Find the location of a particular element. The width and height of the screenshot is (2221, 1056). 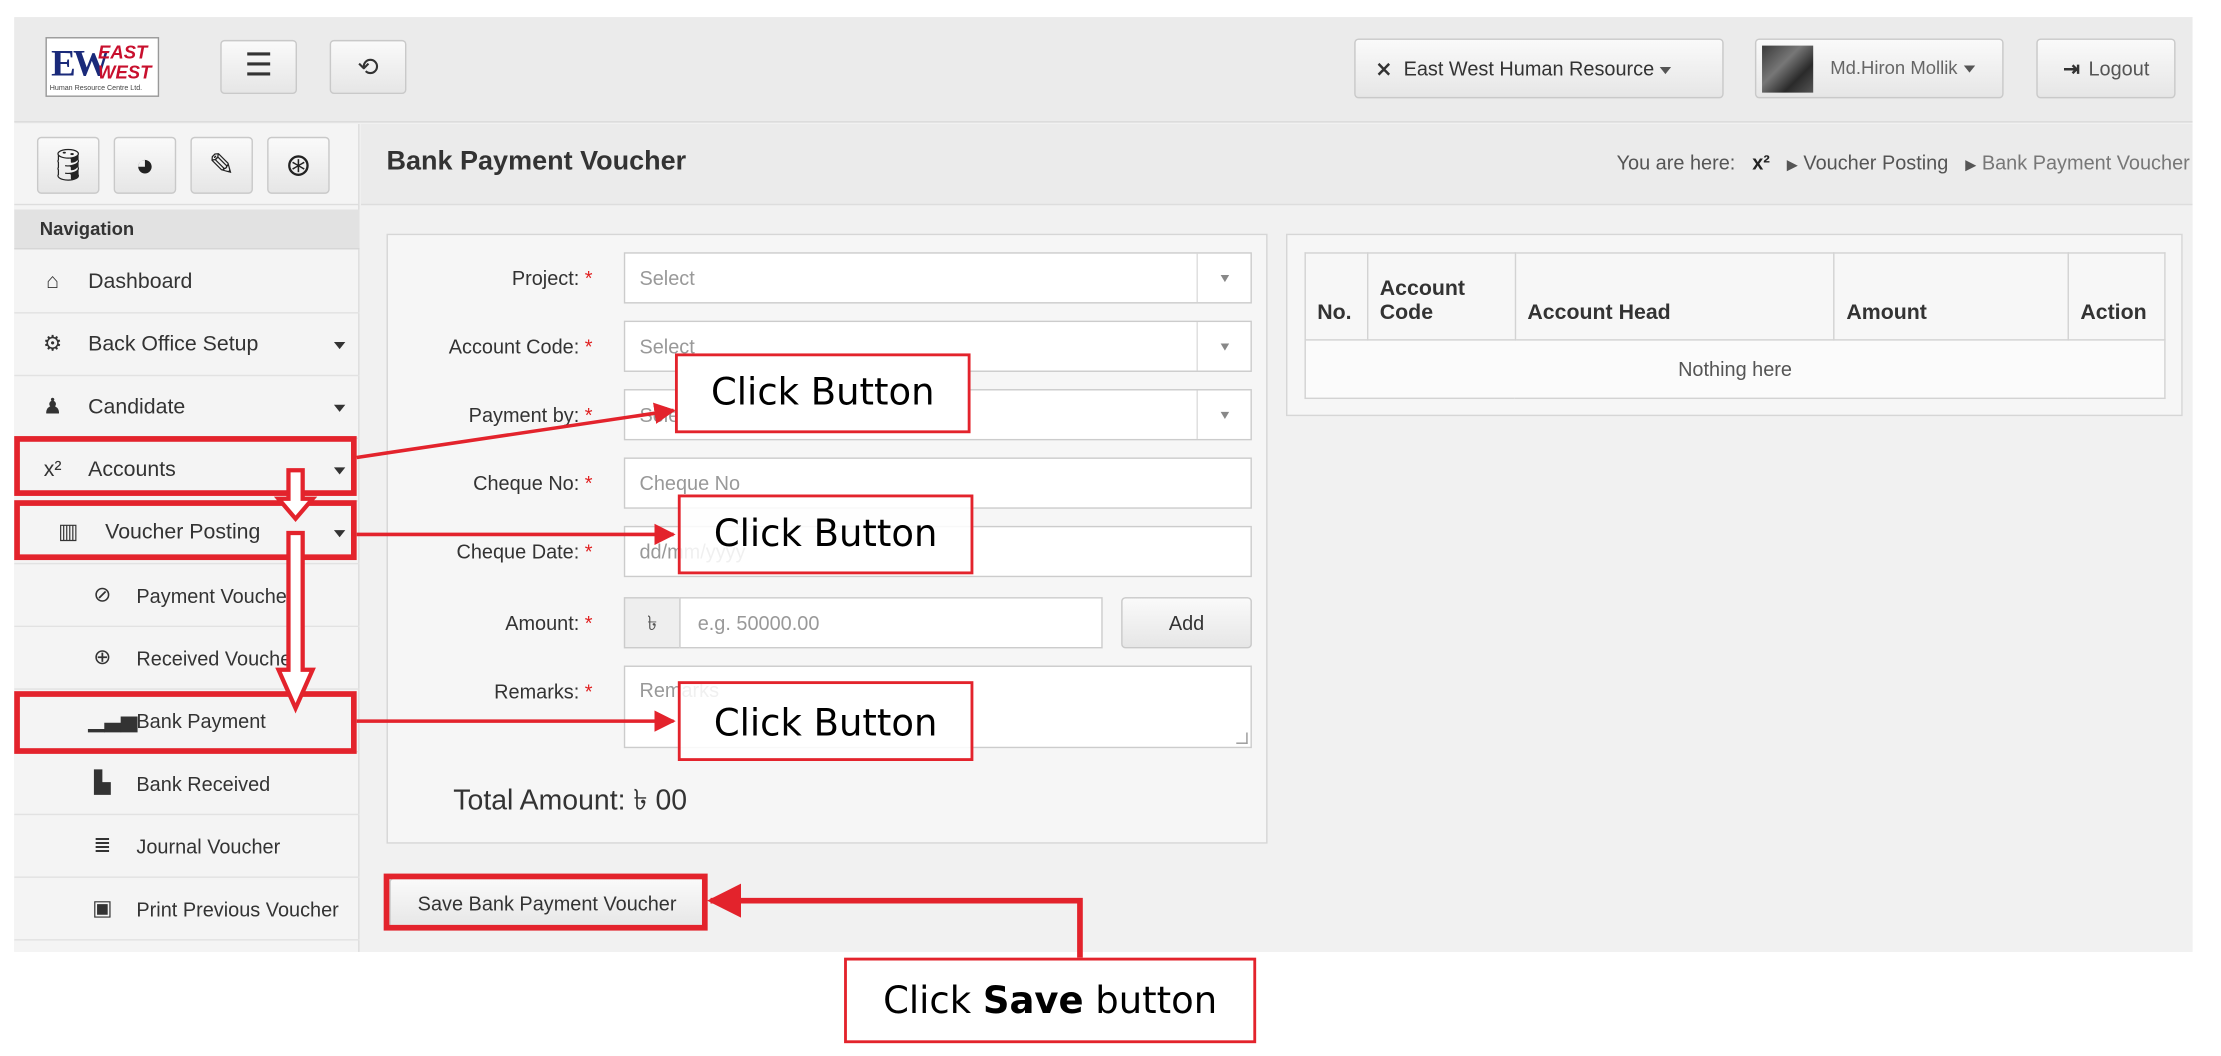

callout-click-button-2: Click Button is located at coordinates (825, 534).